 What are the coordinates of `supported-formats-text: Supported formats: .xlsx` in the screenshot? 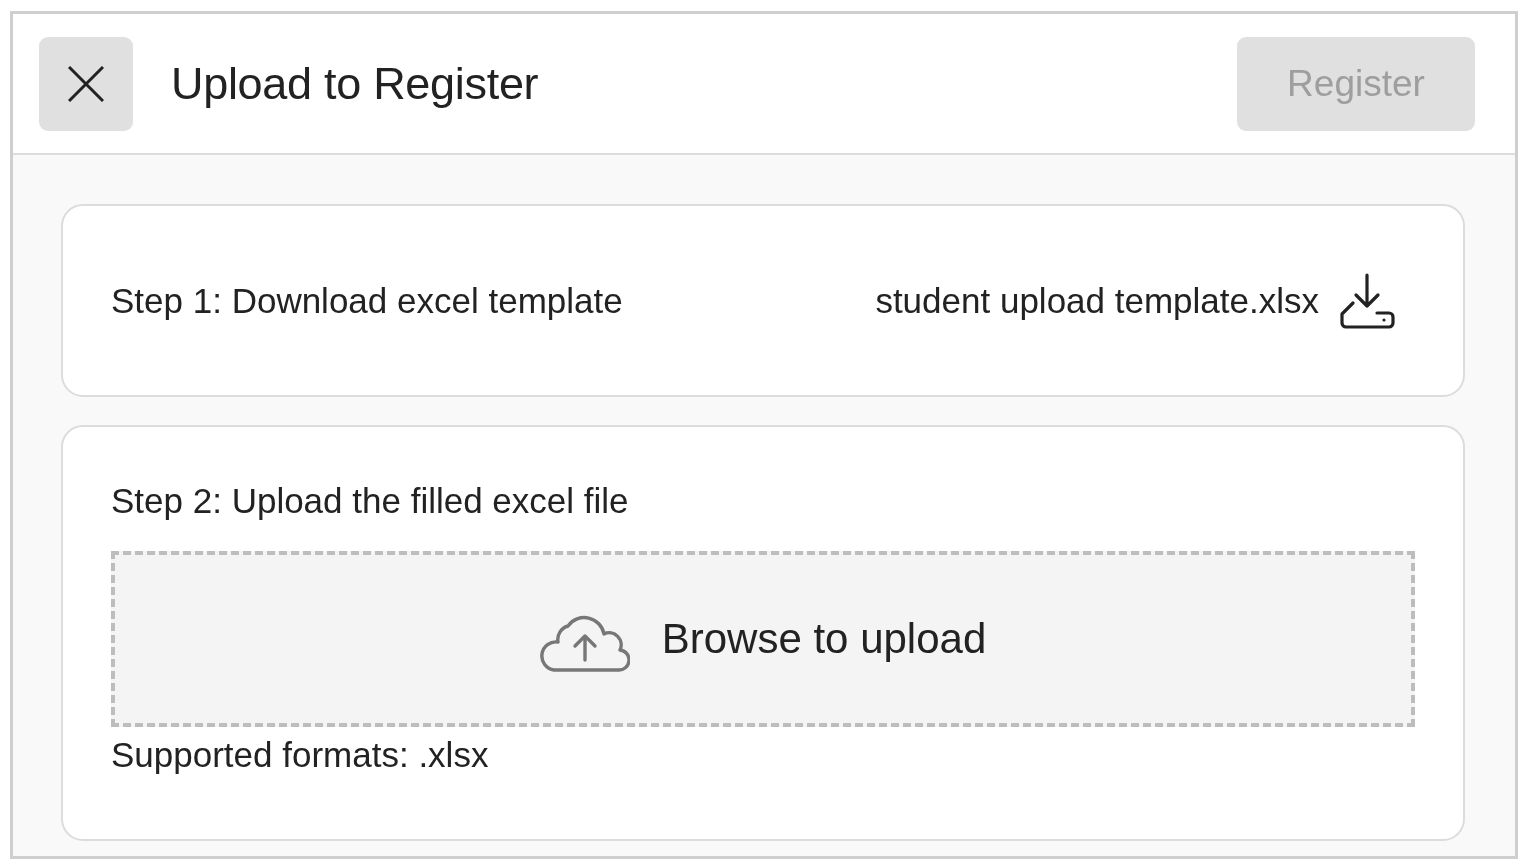 It's located at (300, 755).